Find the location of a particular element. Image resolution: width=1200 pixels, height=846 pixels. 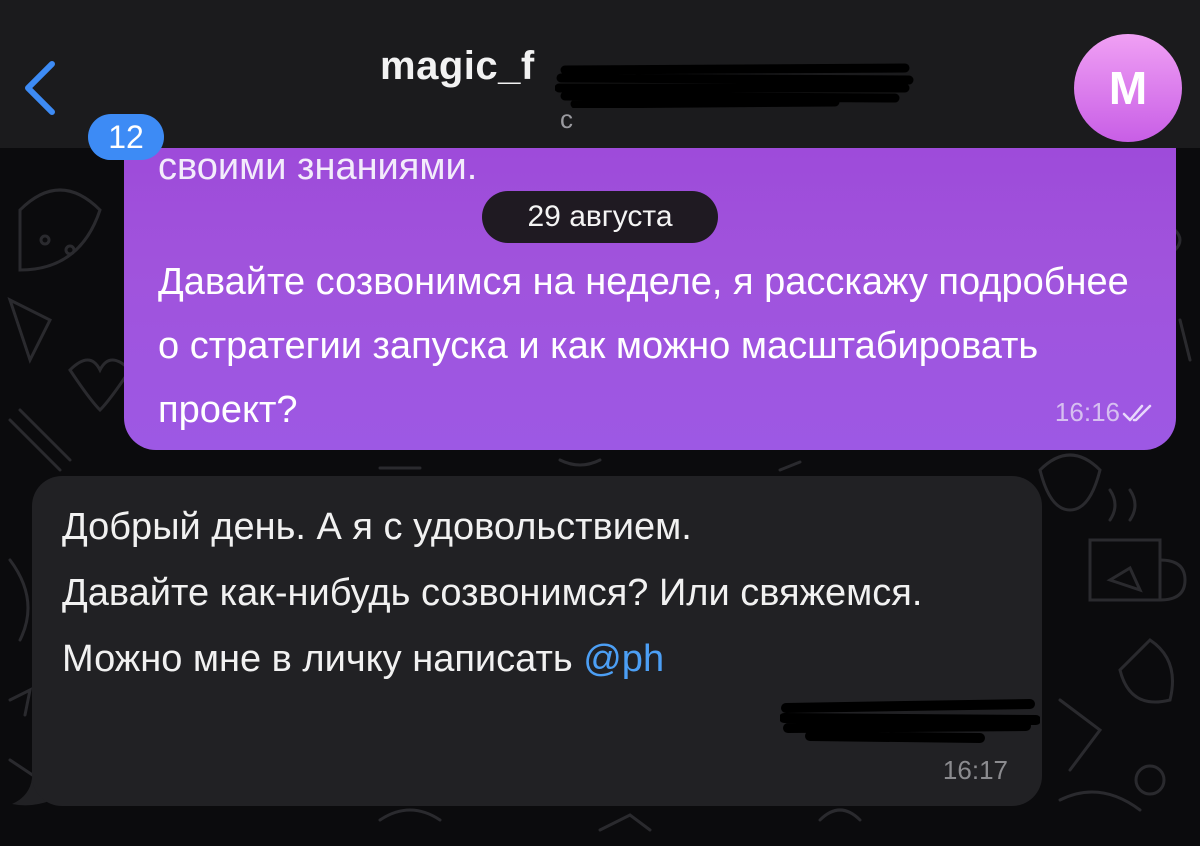

chat-status-overlay: c is located at coordinates (566, 119).